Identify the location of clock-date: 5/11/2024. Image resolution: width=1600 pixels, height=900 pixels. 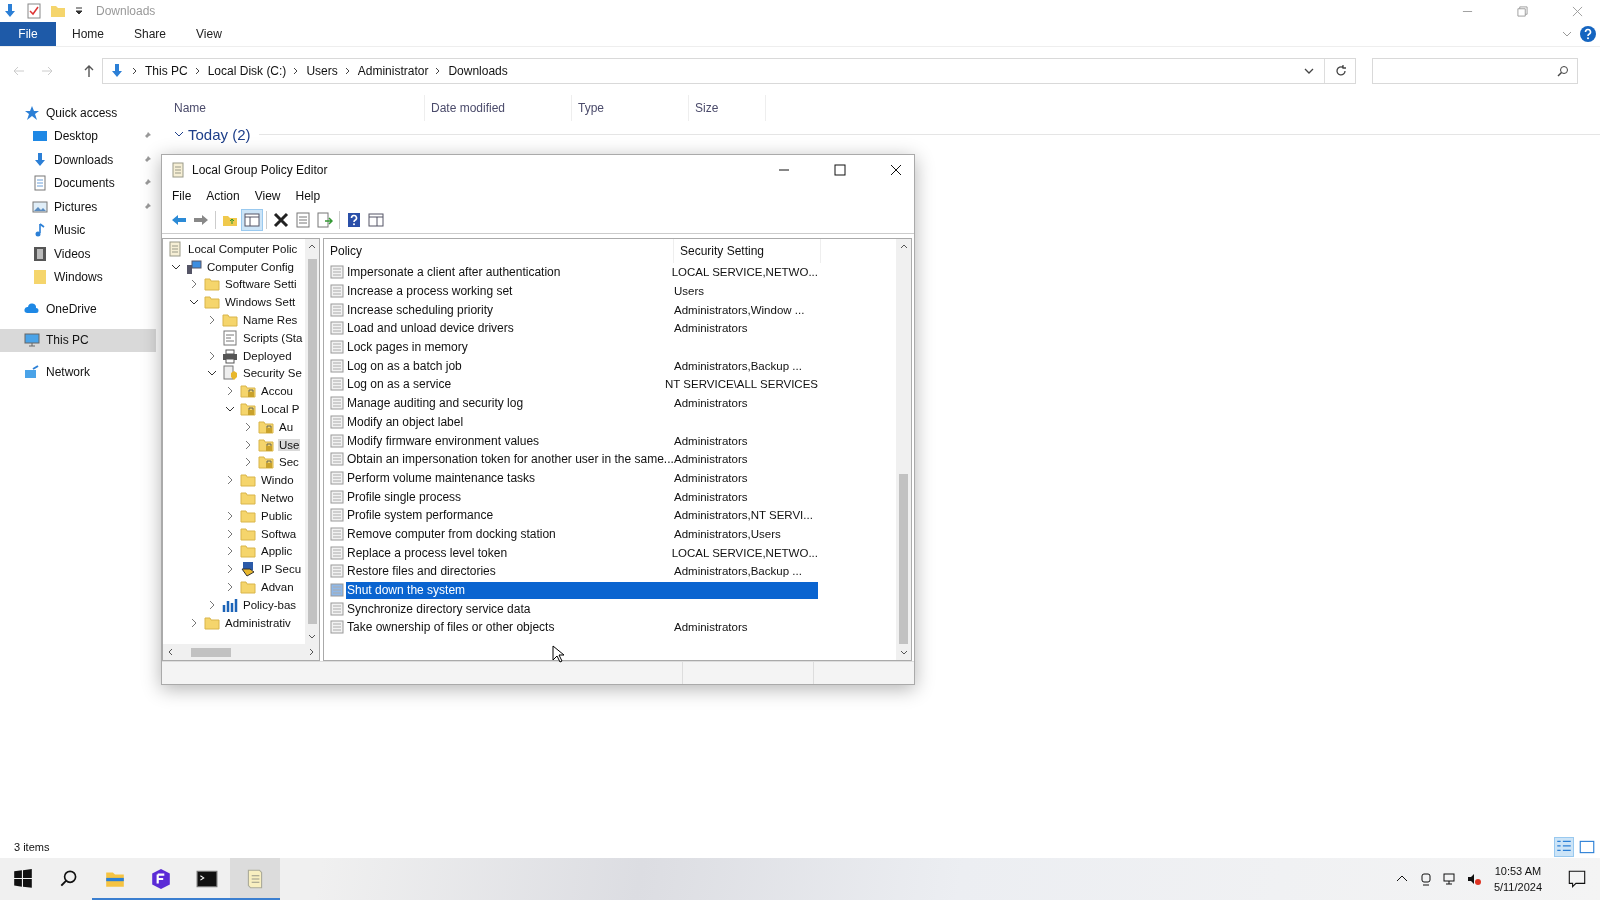
(1517, 887).